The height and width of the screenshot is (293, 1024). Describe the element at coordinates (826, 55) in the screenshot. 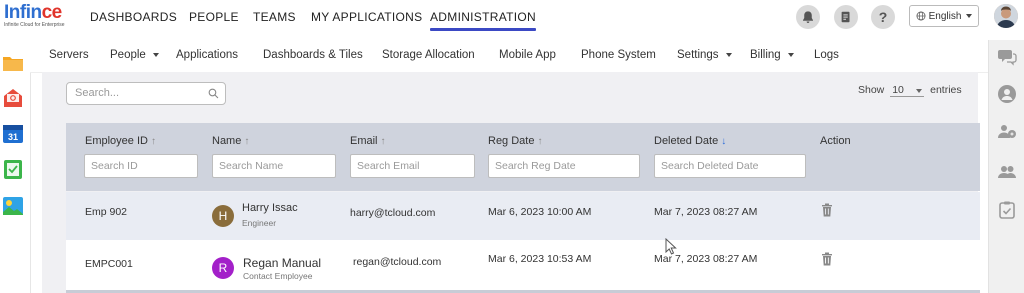

I see `subnav-logs: Logs` at that location.